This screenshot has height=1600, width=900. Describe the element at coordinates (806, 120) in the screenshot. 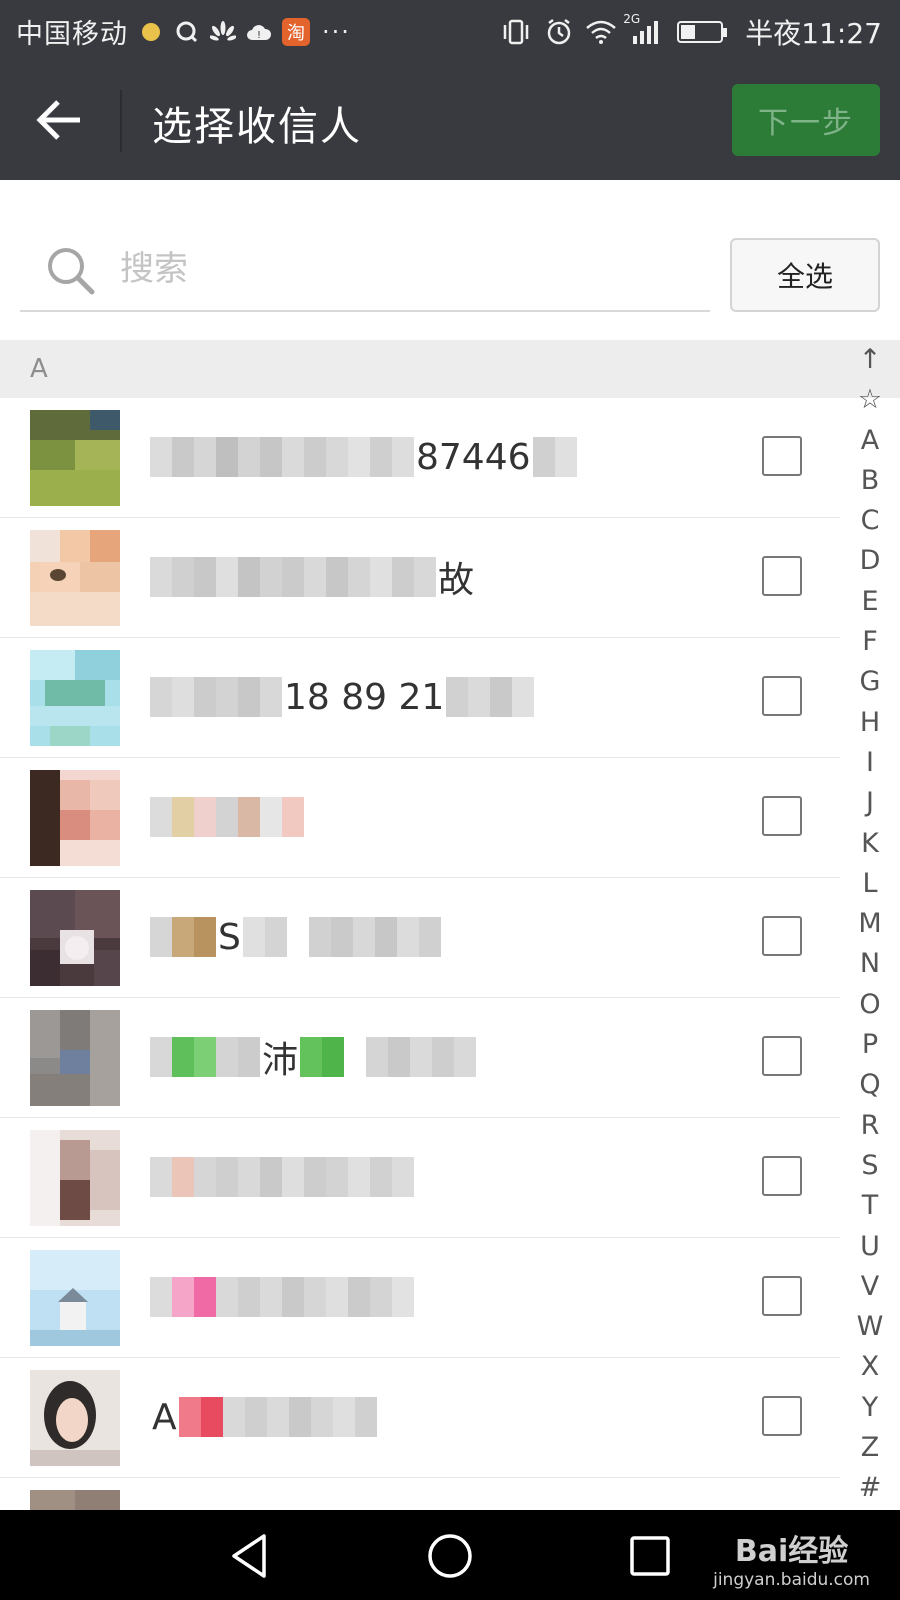

I see `next-step-button: 下一步` at that location.